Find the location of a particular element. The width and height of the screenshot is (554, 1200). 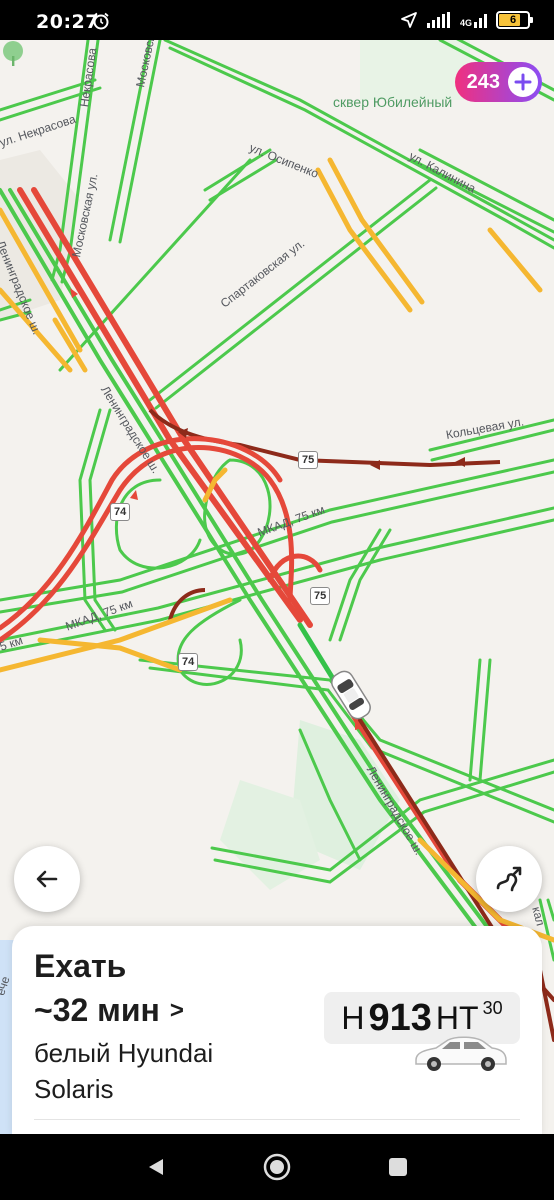

battery-indicator: 6 is located at coordinates (514, 20).